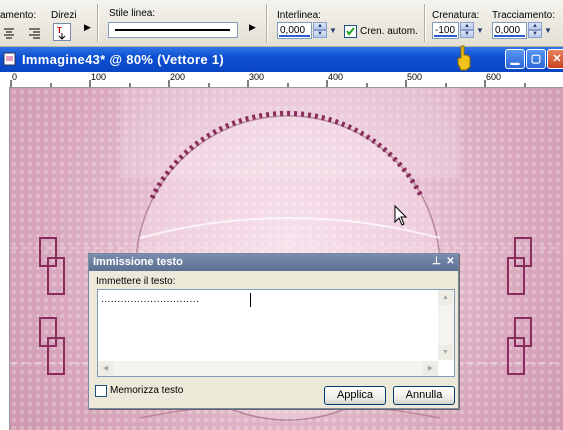 The image size is (563, 430). I want to click on tracking-label: Tracciamento:, so click(523, 15).